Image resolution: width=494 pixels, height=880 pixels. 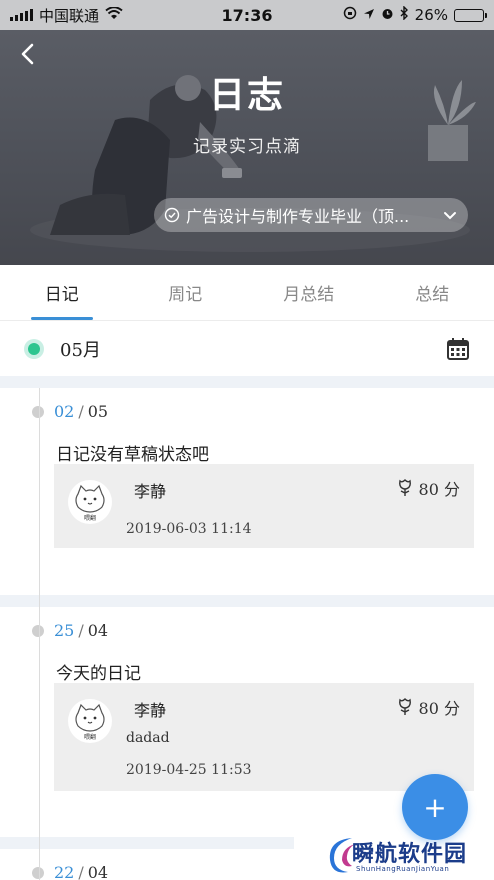 What do you see at coordinates (114, 15) in the screenshot?
I see `wifi-icon` at bounding box center [114, 15].